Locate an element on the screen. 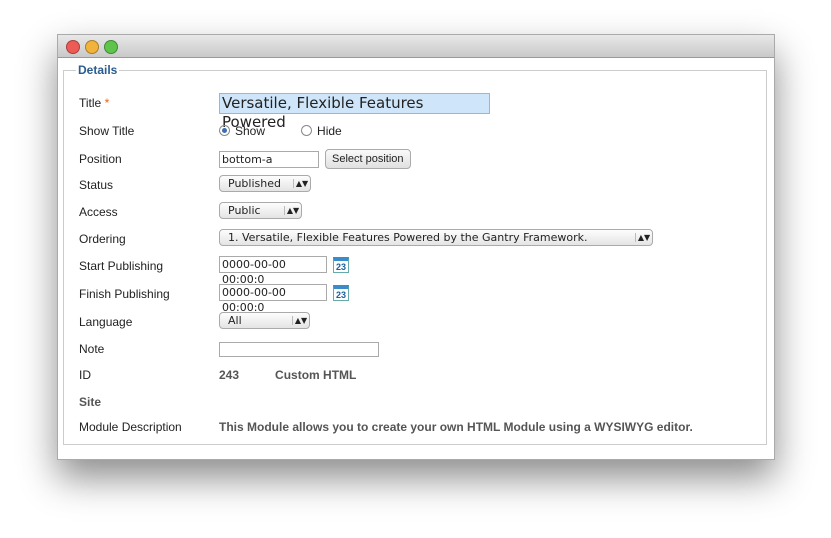  show-title-label: Show Title is located at coordinates (107, 131).